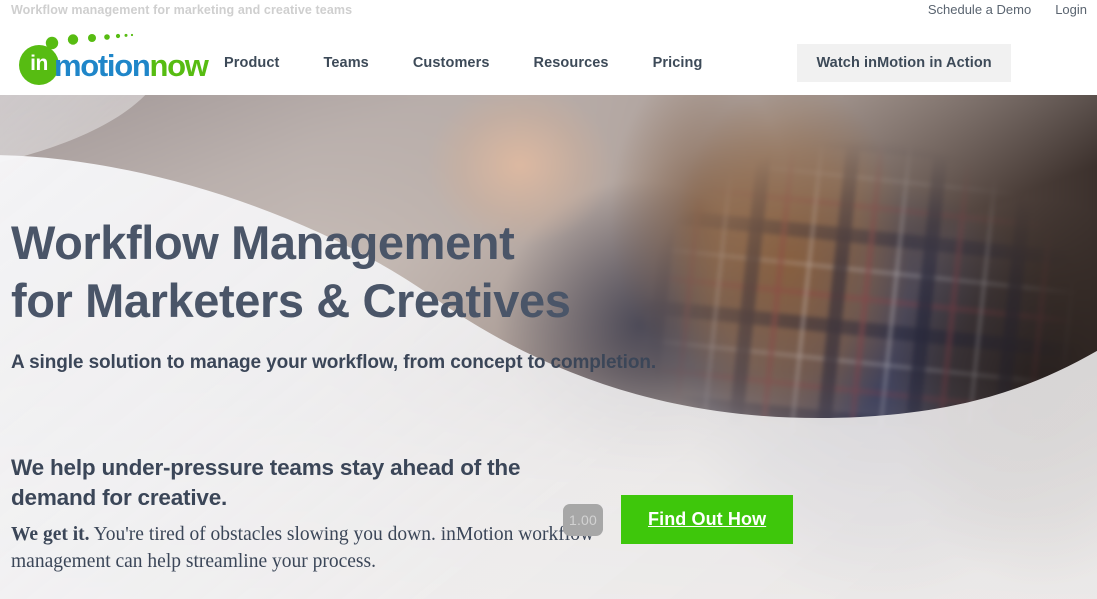 This screenshot has height=599, width=1097. I want to click on logo-wordmark: motionnow, so click(131, 65).